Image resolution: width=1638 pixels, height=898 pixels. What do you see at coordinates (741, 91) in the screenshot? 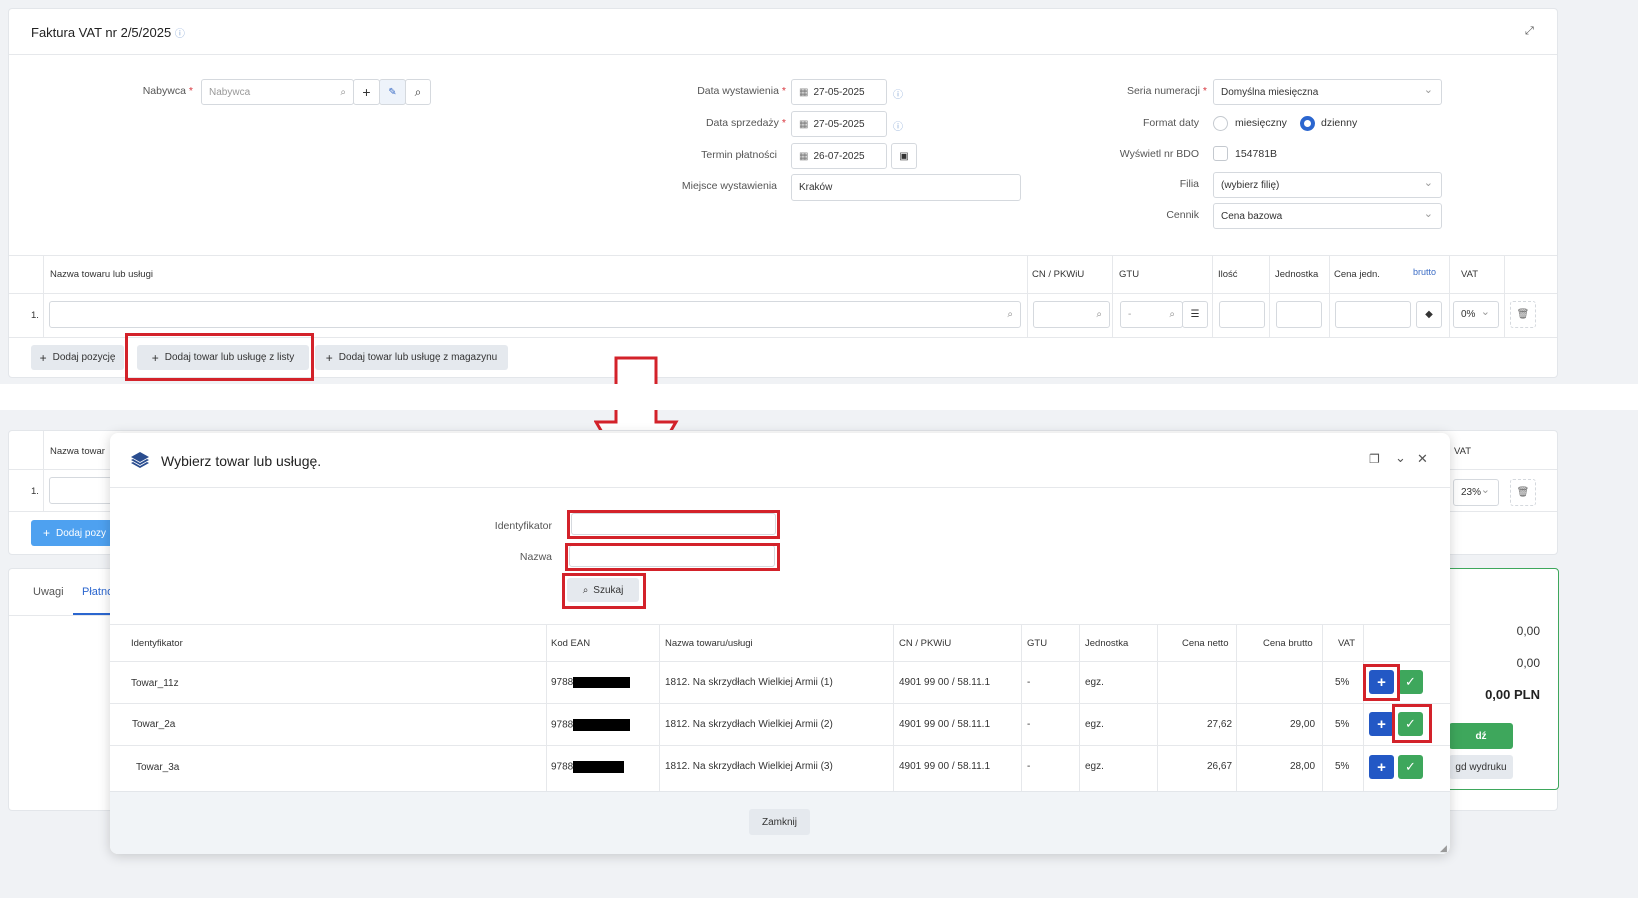
I see `issue-date-label: Data wystawienia *` at bounding box center [741, 91].